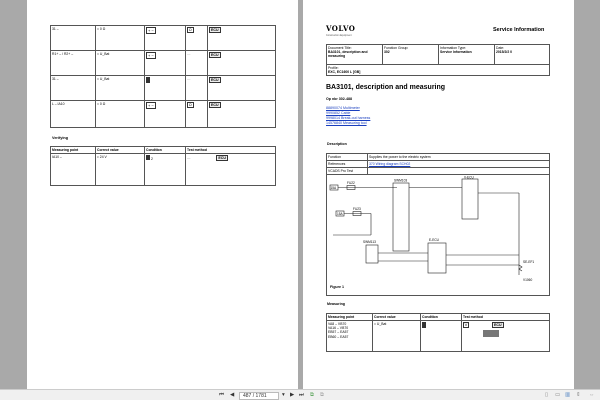  Describe the element at coordinates (519, 30) in the screenshot. I see `header-title: Service Information` at that location.